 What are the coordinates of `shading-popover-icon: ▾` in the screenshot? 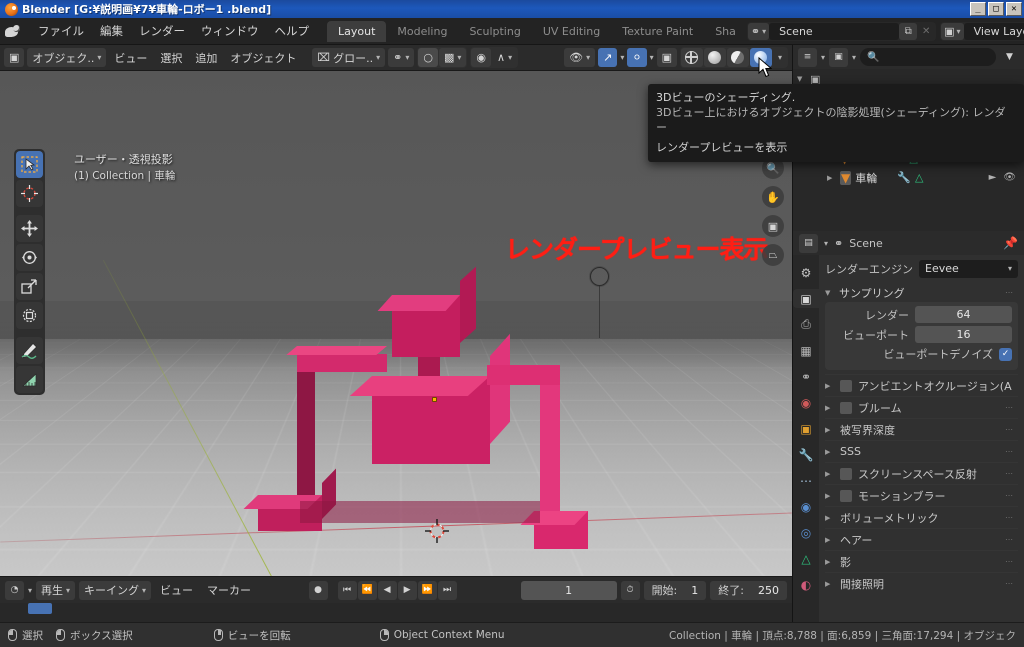 It's located at (780, 57).